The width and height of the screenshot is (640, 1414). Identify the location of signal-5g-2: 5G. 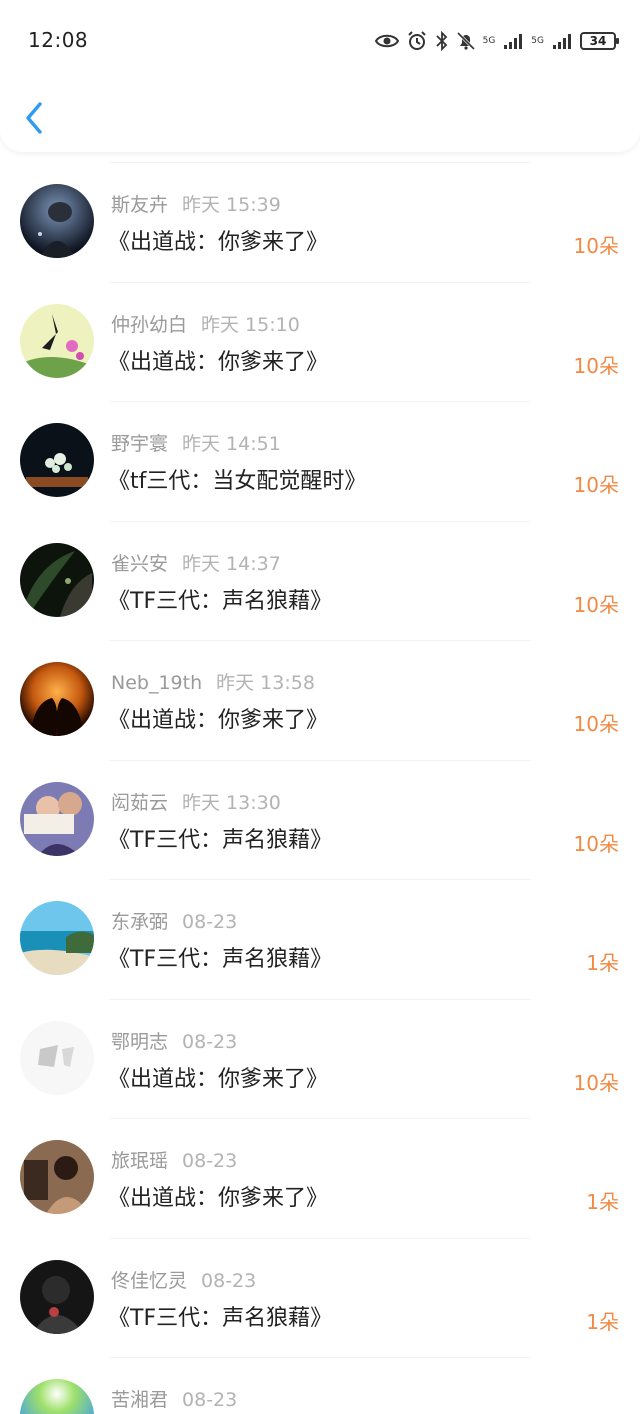
(537, 40).